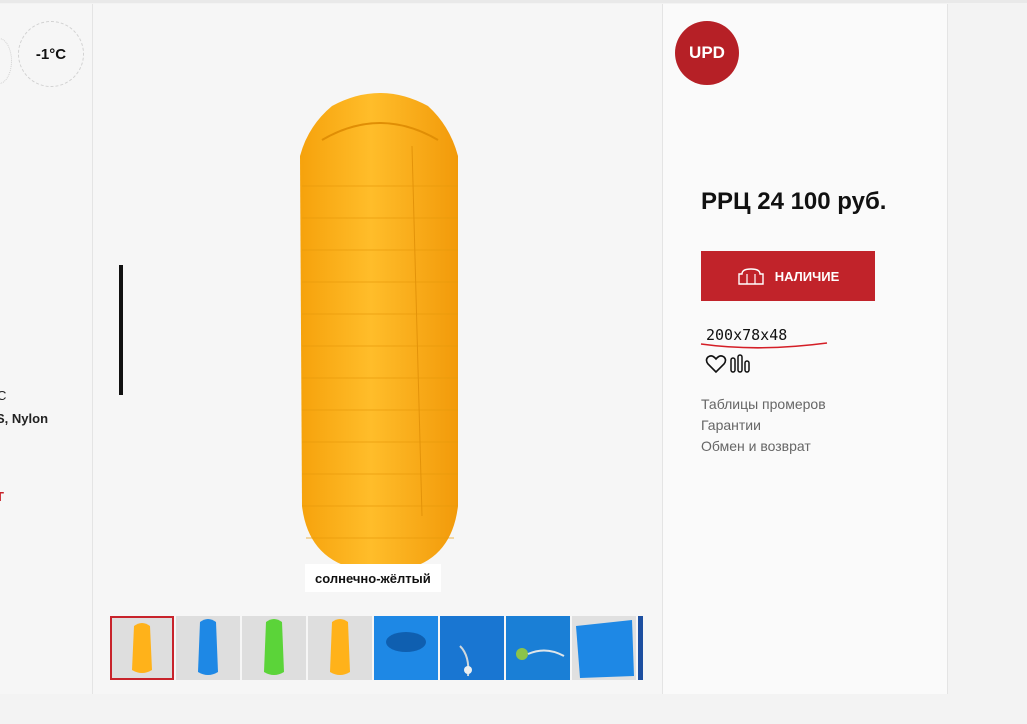  What do you see at coordinates (751, 276) in the screenshot?
I see `bag-icon` at bounding box center [751, 276].